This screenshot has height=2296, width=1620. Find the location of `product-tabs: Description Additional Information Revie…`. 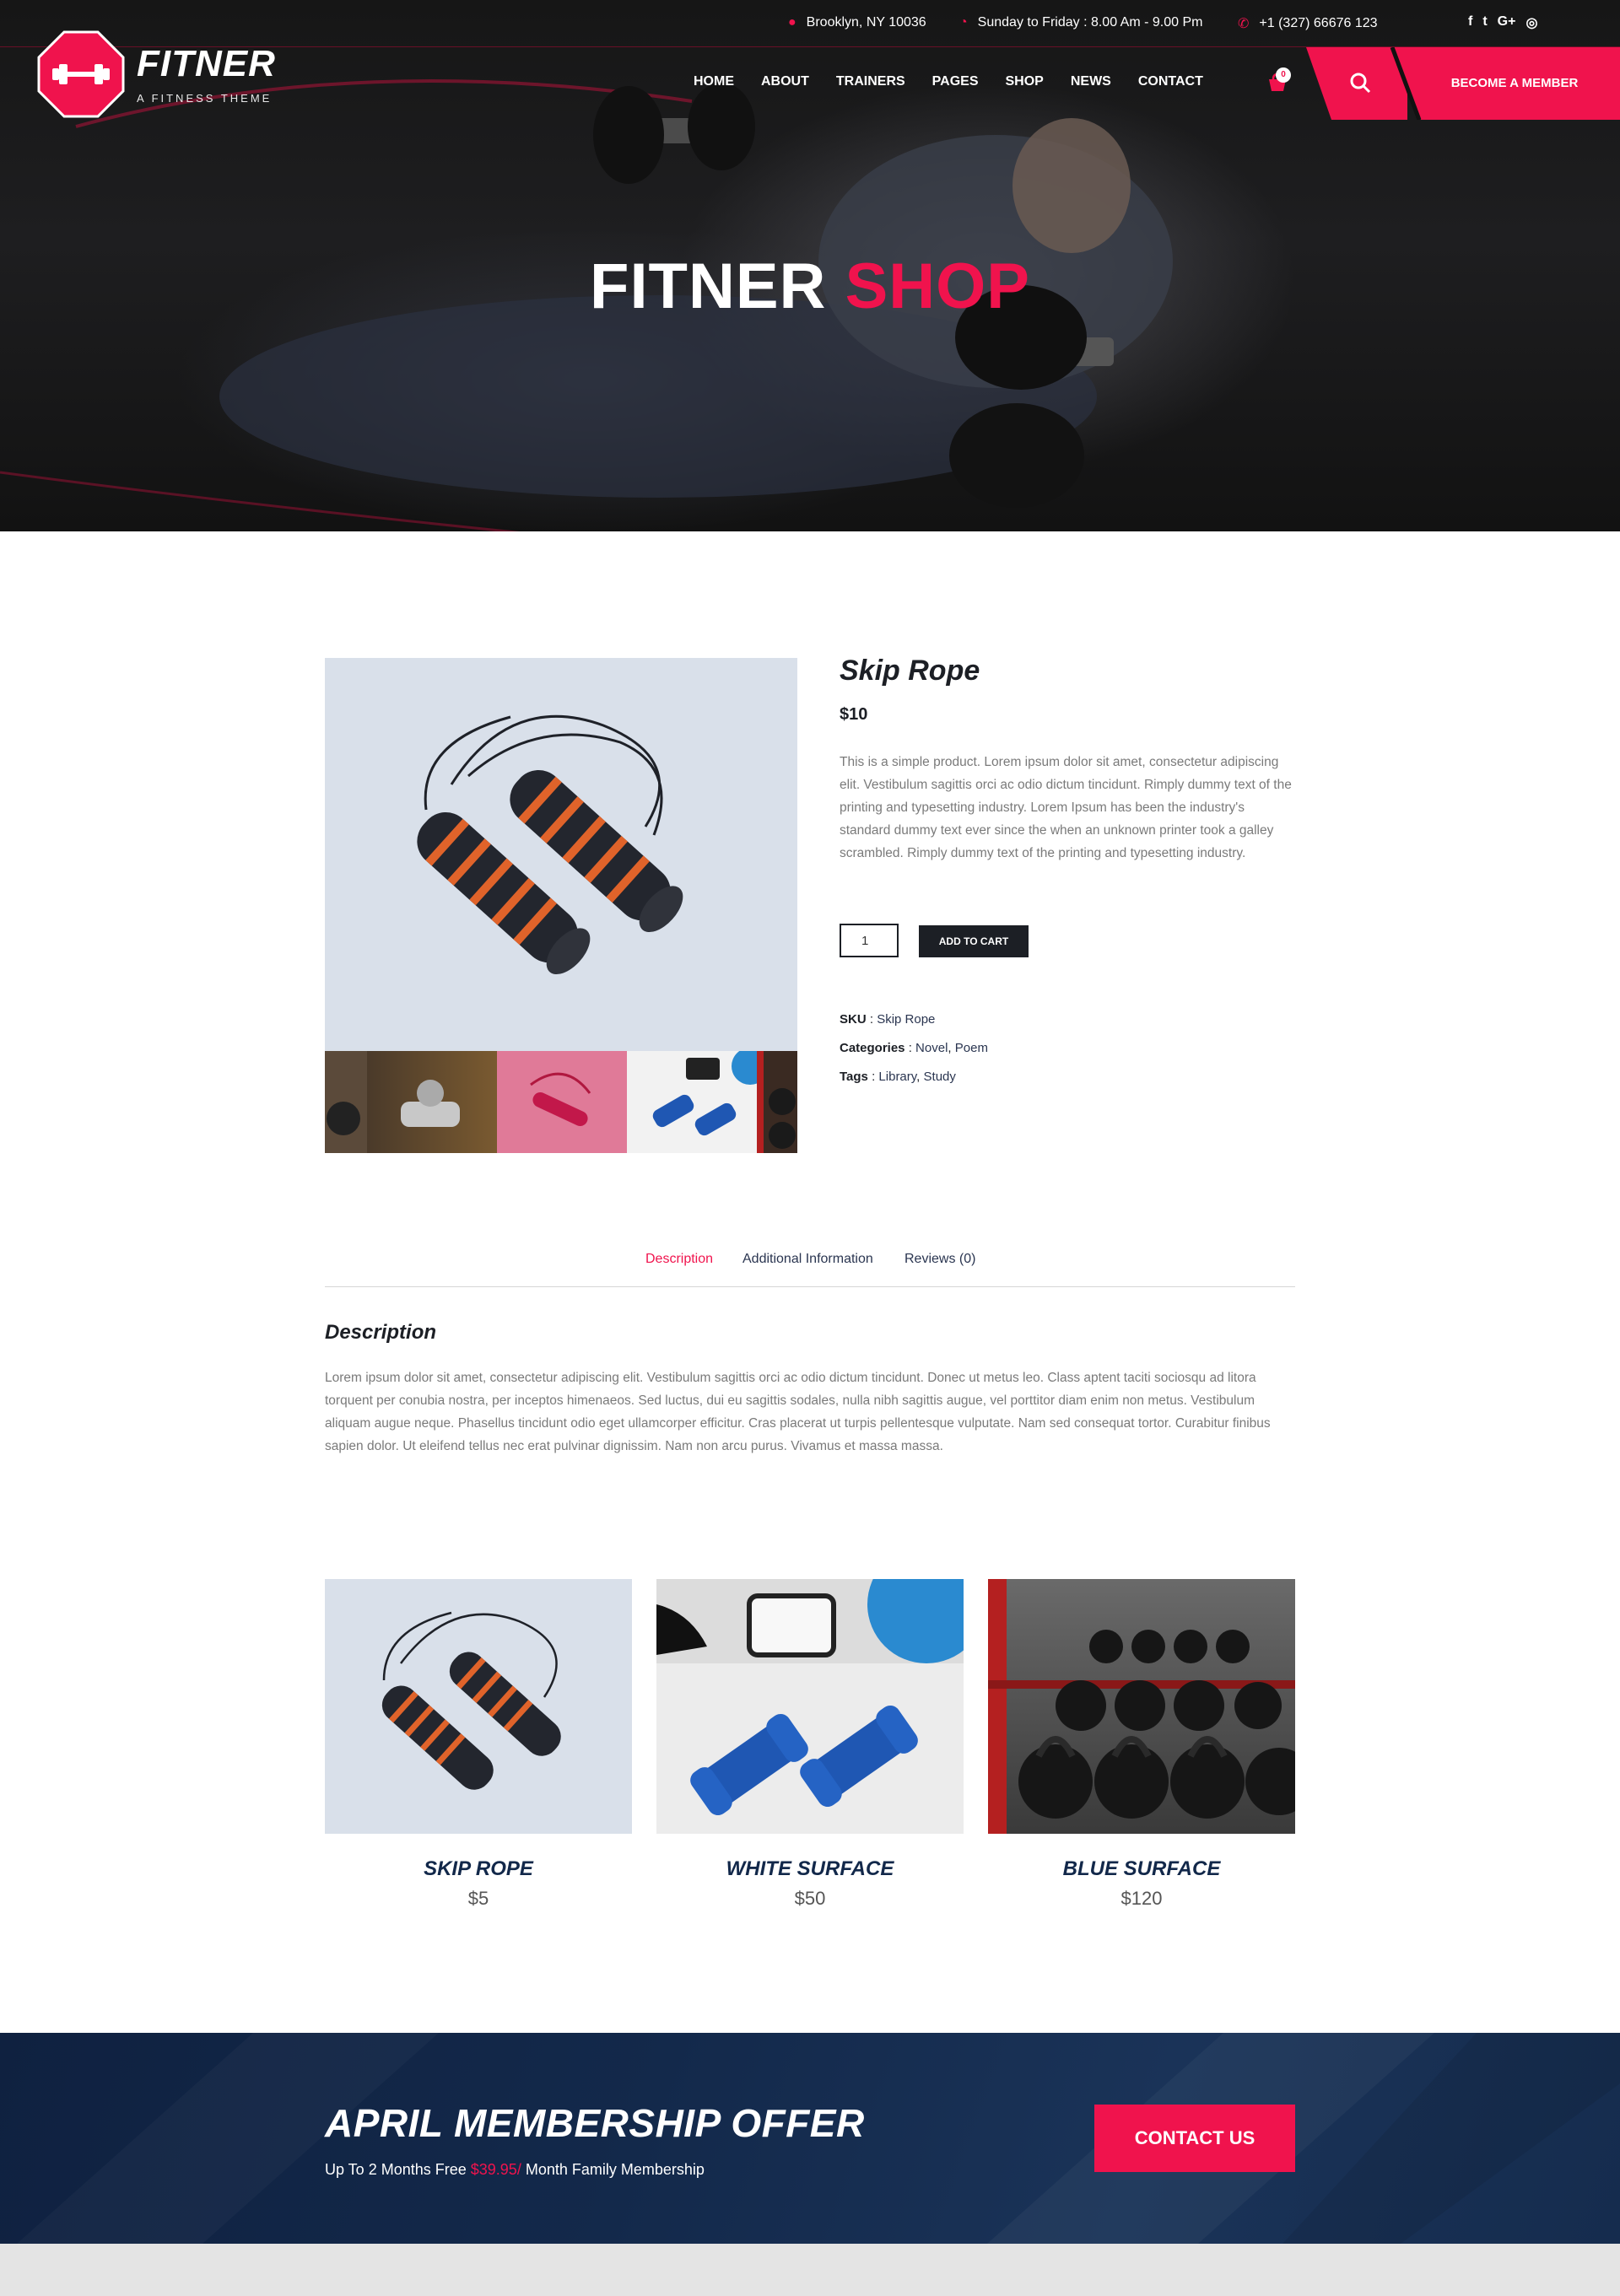

product-tabs: Description Additional Information Revie… is located at coordinates (810, 1267).